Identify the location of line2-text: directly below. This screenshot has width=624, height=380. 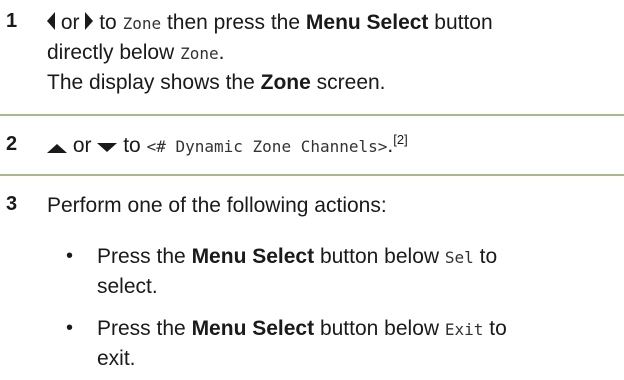
(111, 52).